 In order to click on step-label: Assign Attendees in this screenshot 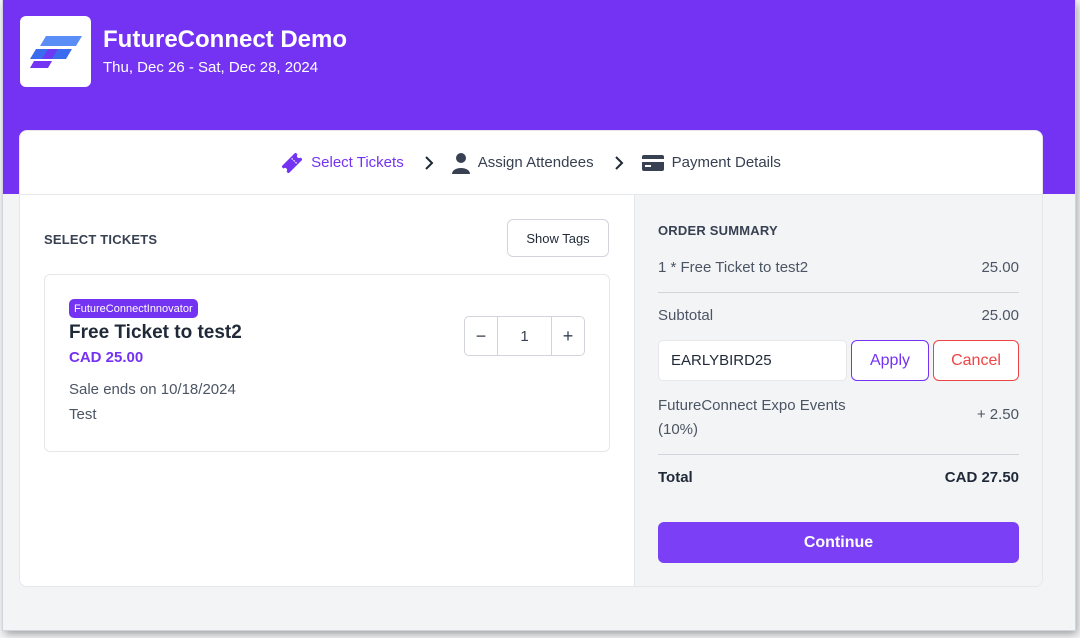, I will do `click(535, 162)`.